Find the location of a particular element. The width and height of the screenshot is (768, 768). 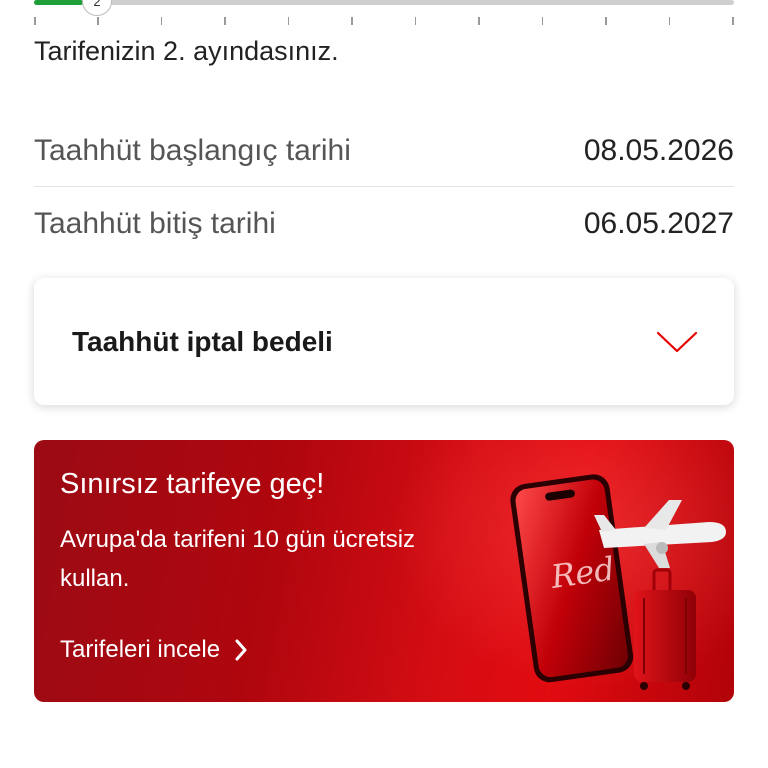

chevron-down-icon is located at coordinates (677, 341).